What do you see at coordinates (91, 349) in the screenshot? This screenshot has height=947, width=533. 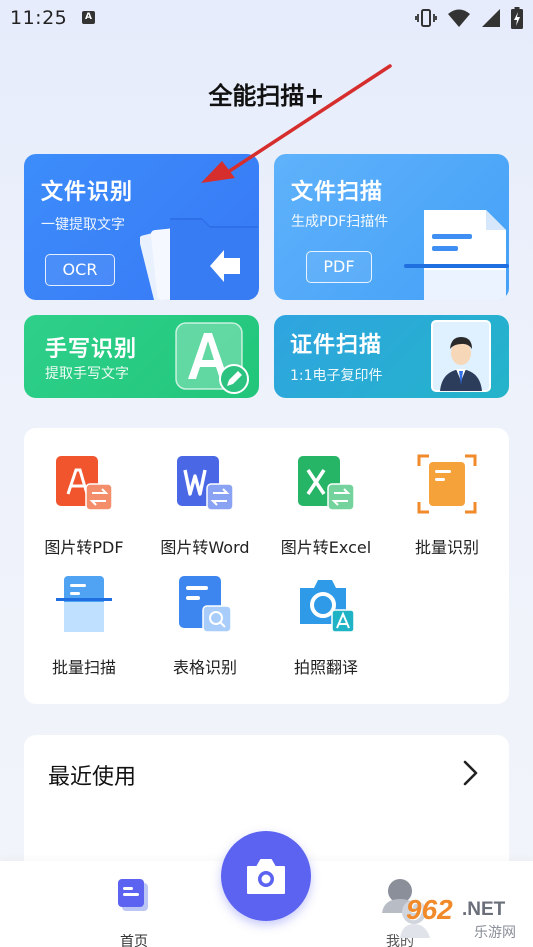 I see `handwriting-card-title: 手写识别` at bounding box center [91, 349].